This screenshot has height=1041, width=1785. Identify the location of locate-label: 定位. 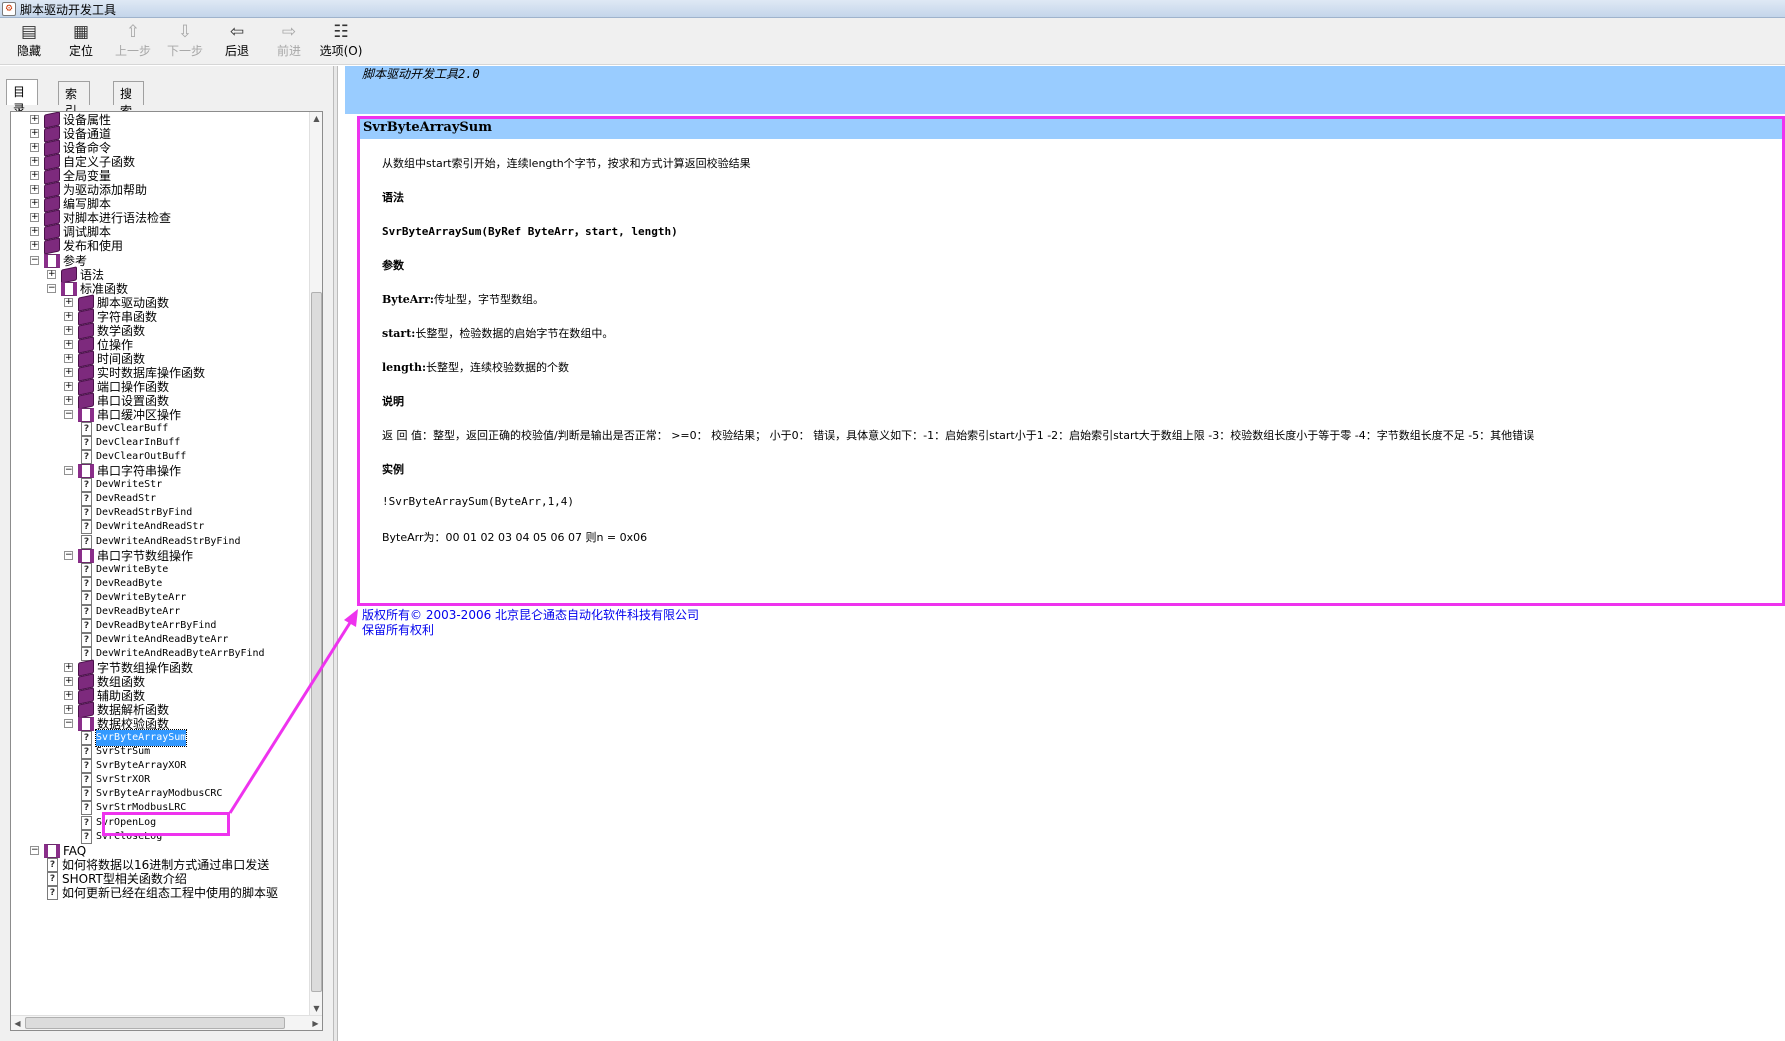
(80, 51).